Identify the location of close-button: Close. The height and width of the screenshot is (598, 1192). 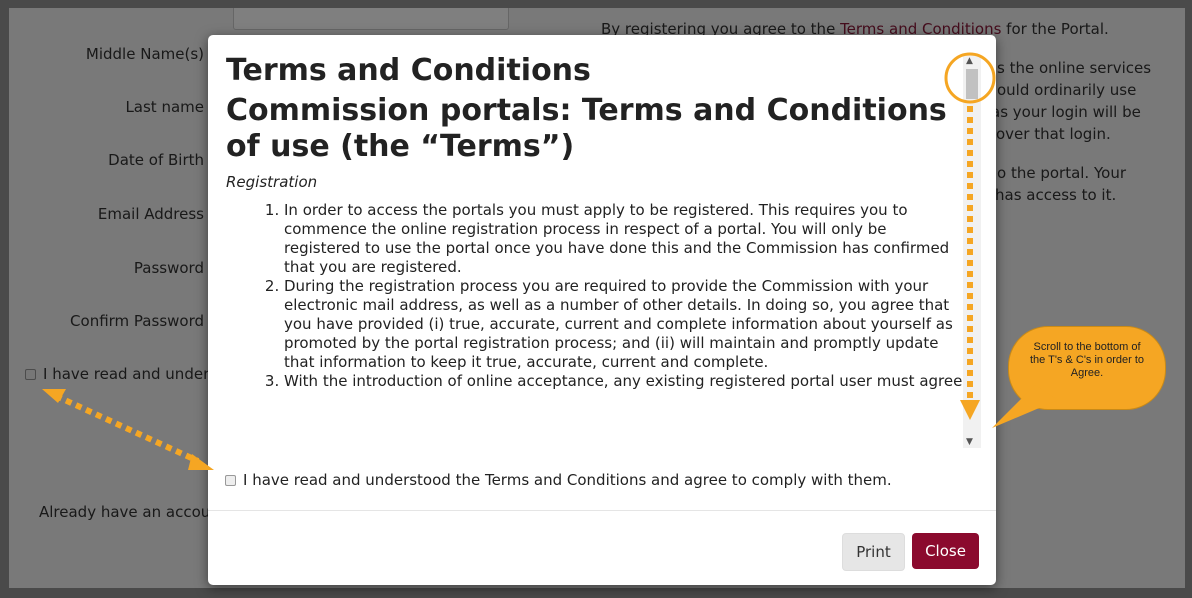
(945, 551).